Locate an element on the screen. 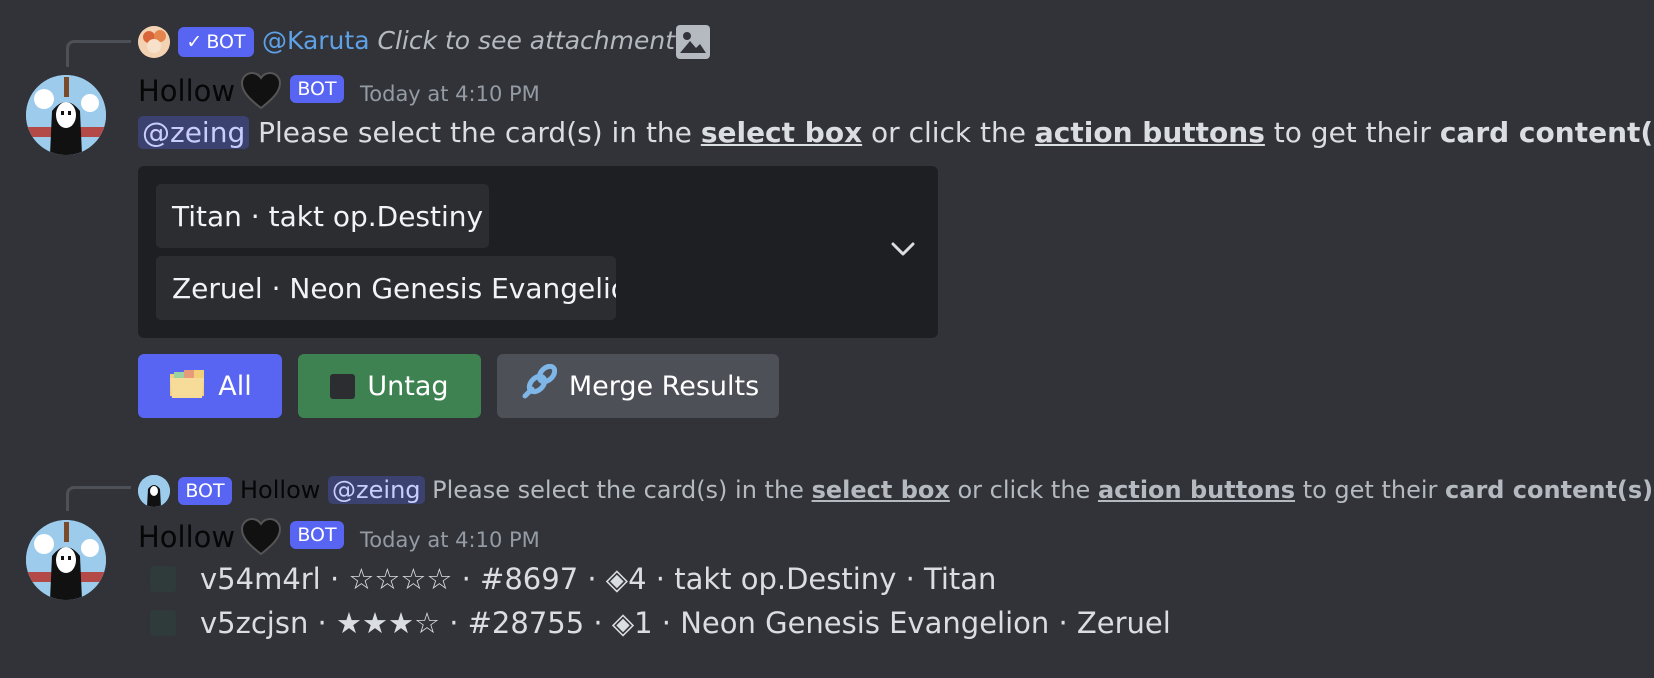  check-icon: ✓ is located at coordinates (194, 42).